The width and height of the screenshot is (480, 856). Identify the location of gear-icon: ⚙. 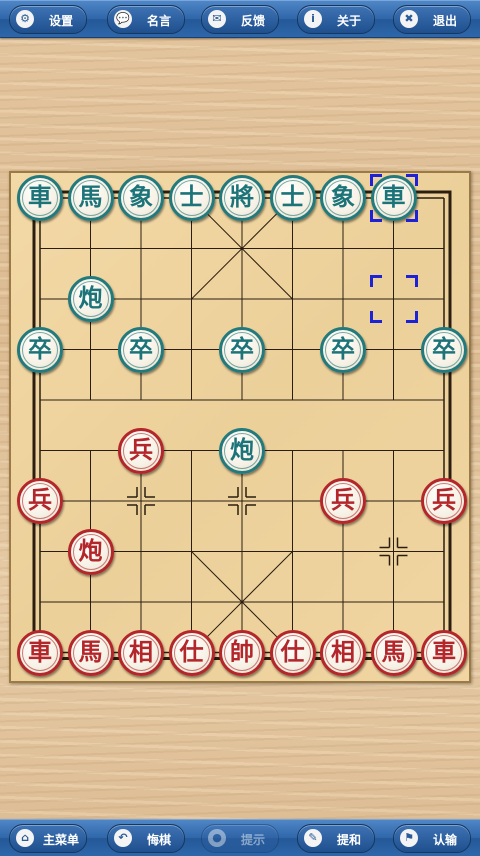
(25, 19).